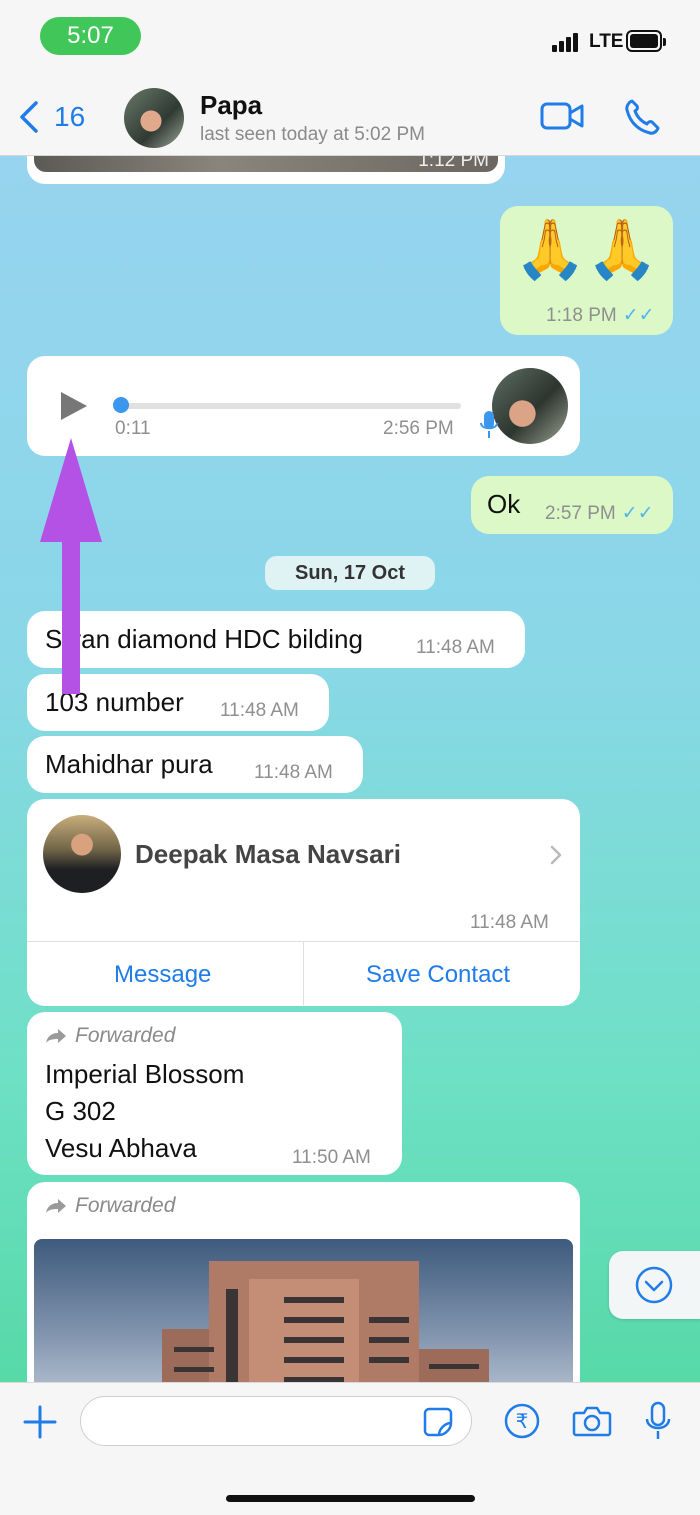  Describe the element at coordinates (438, 1422) in the screenshot. I see `sticker-icon` at that location.